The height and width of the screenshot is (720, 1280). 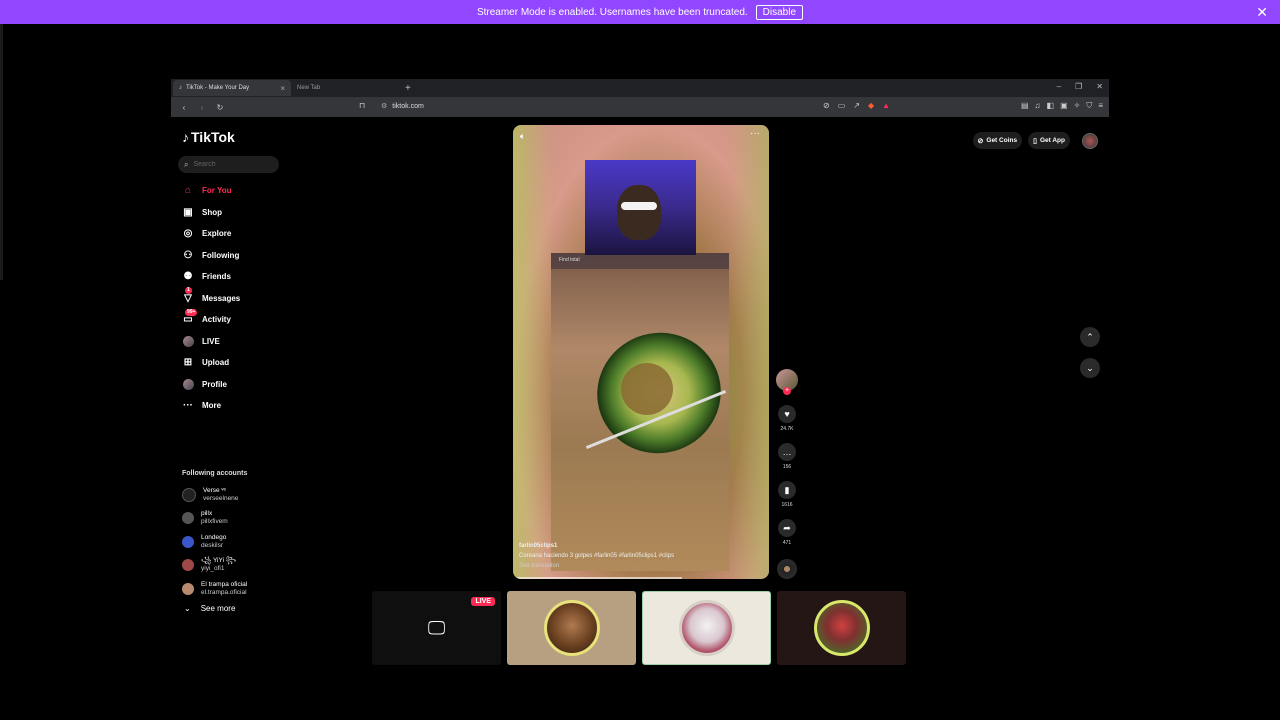 I want to click on close-icon: ✕, so click(x=1262, y=12).